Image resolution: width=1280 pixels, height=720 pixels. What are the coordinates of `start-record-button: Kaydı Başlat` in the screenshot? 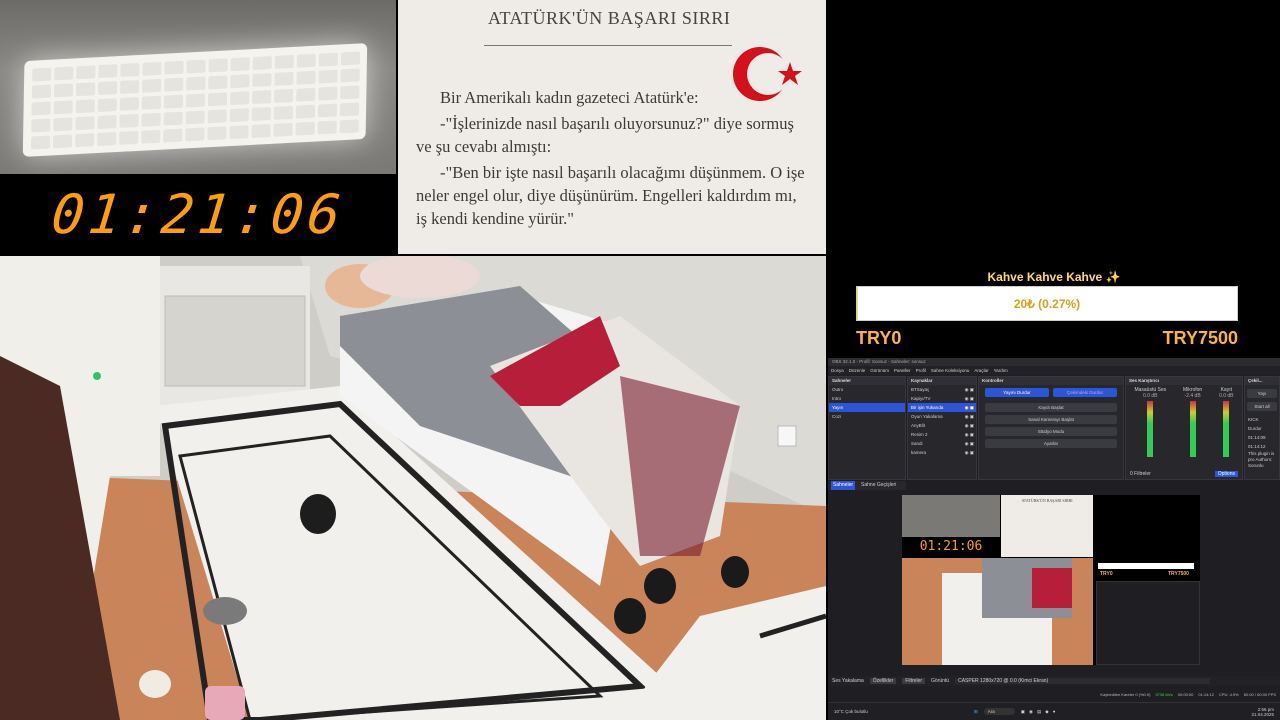 It's located at (1051, 407).